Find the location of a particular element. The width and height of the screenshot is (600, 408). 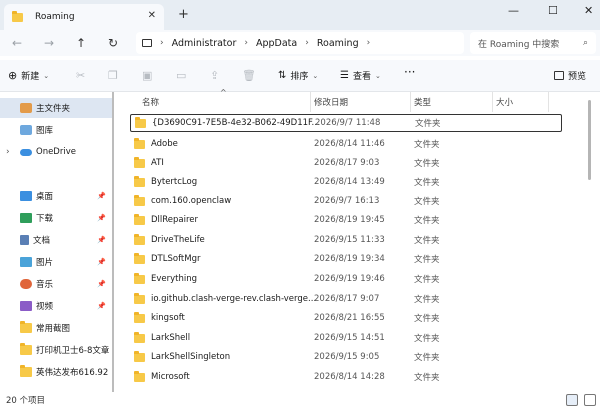

back-icon: ← is located at coordinates (17, 43).